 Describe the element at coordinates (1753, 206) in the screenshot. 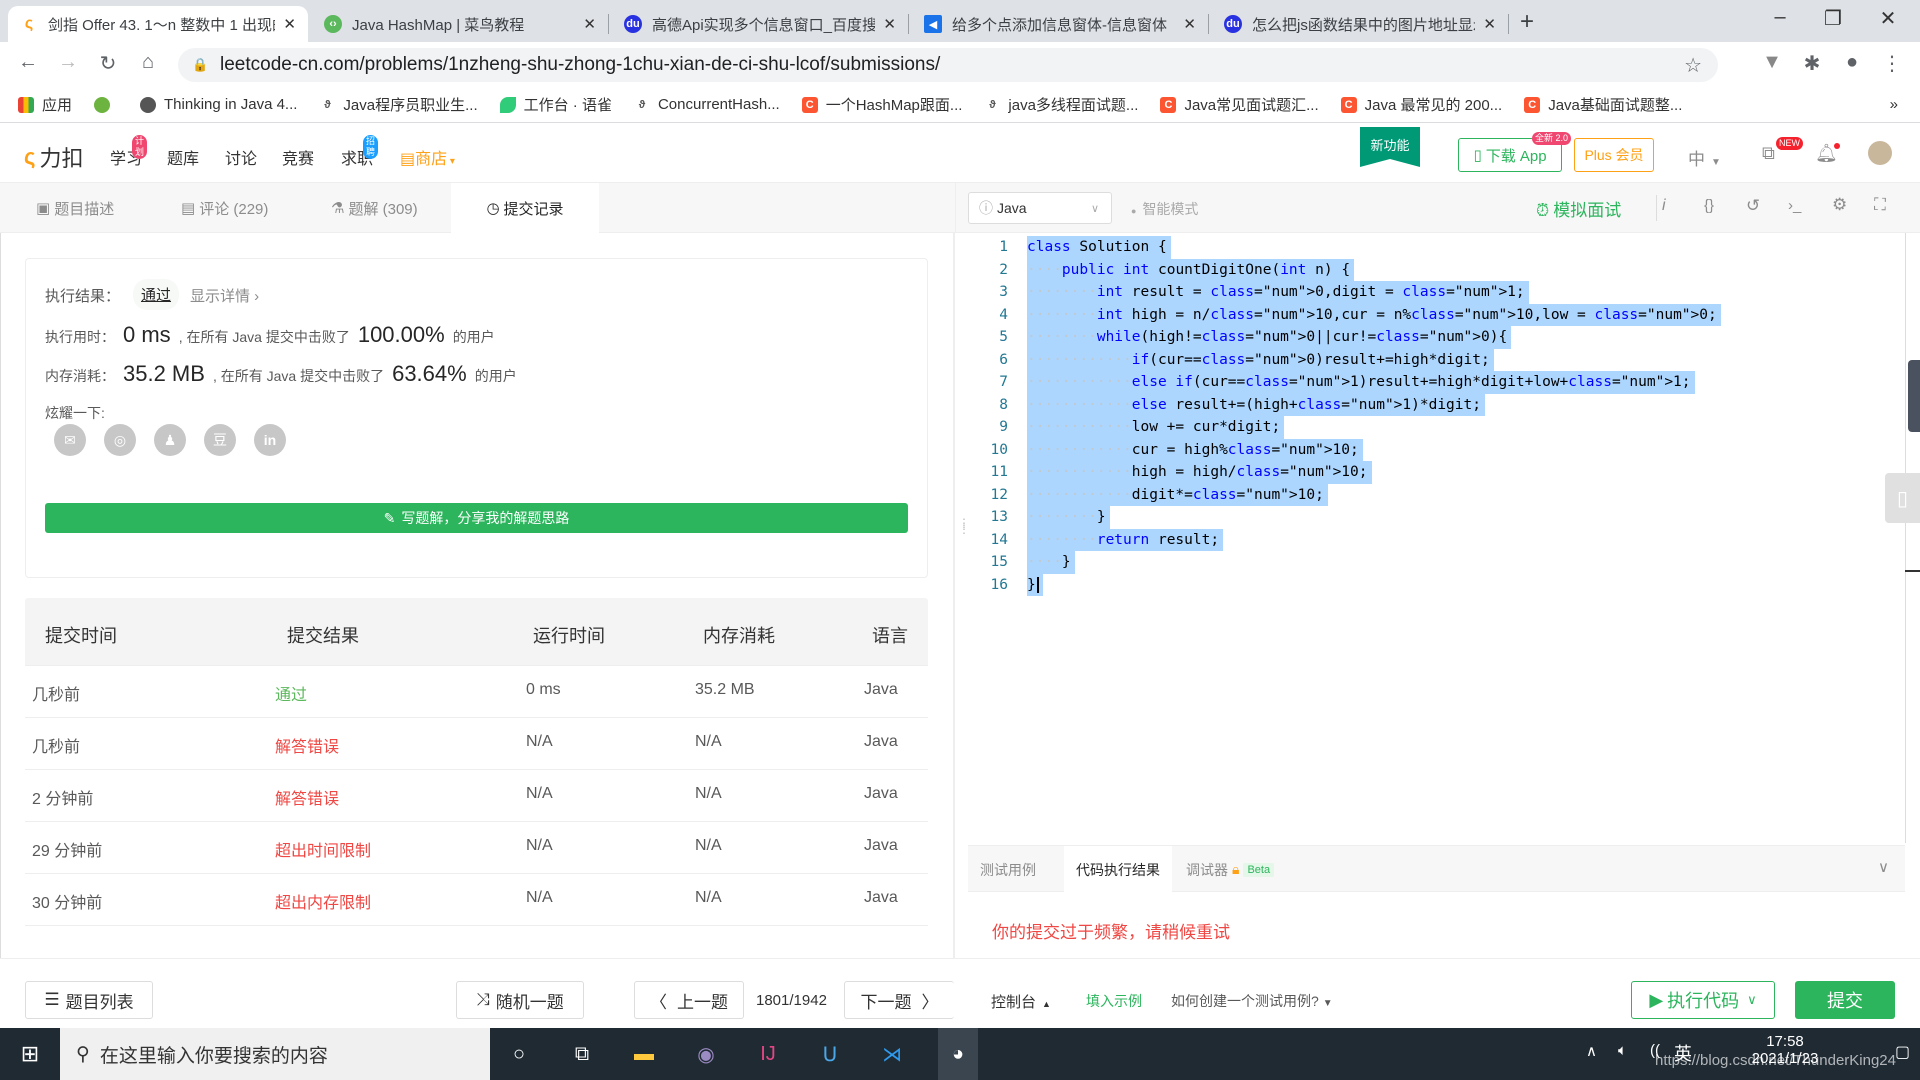

I see `reset-icon: ↺` at that location.